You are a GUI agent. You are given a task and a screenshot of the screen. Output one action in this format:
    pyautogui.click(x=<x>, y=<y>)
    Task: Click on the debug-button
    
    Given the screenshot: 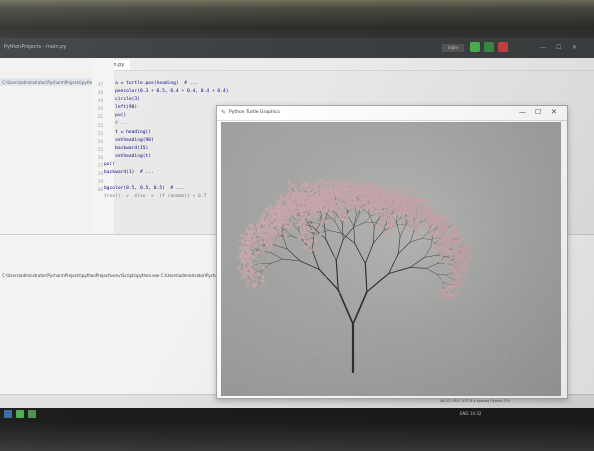 What is the action you would take?
    pyautogui.click(x=489, y=47)
    